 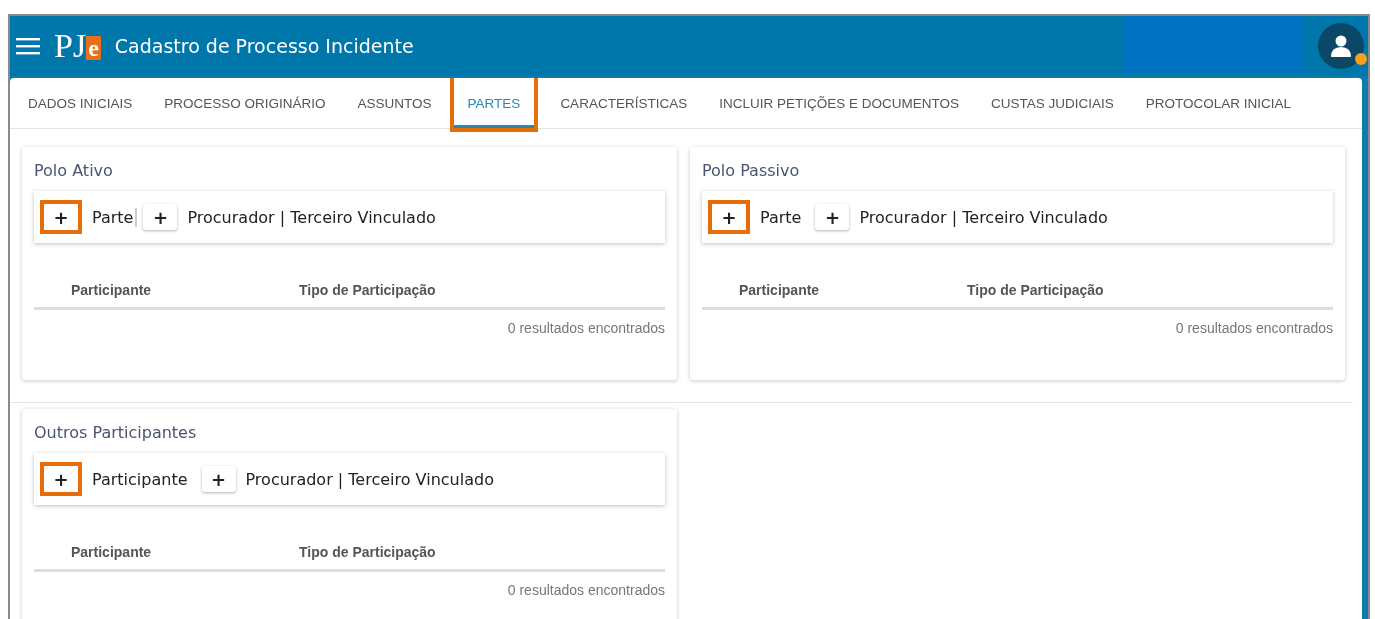 I want to click on panel-title: Outros Participantes, so click(x=116, y=432).